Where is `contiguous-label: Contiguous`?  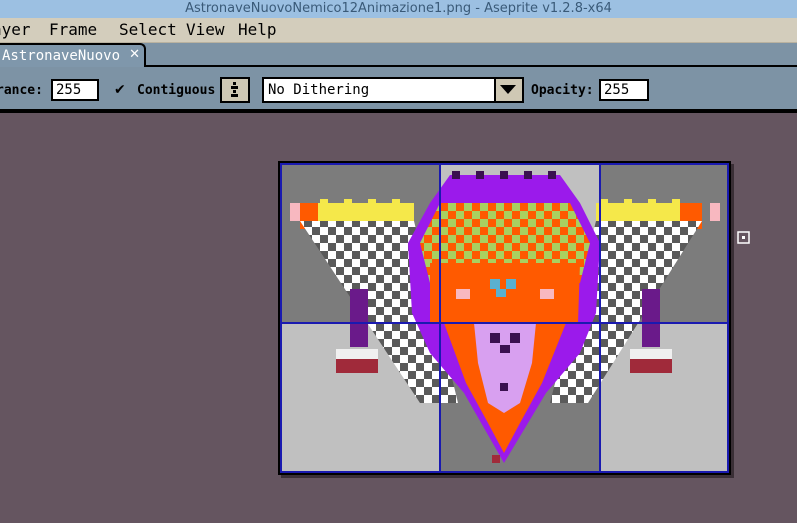
contiguous-label: Contiguous is located at coordinates (176, 90).